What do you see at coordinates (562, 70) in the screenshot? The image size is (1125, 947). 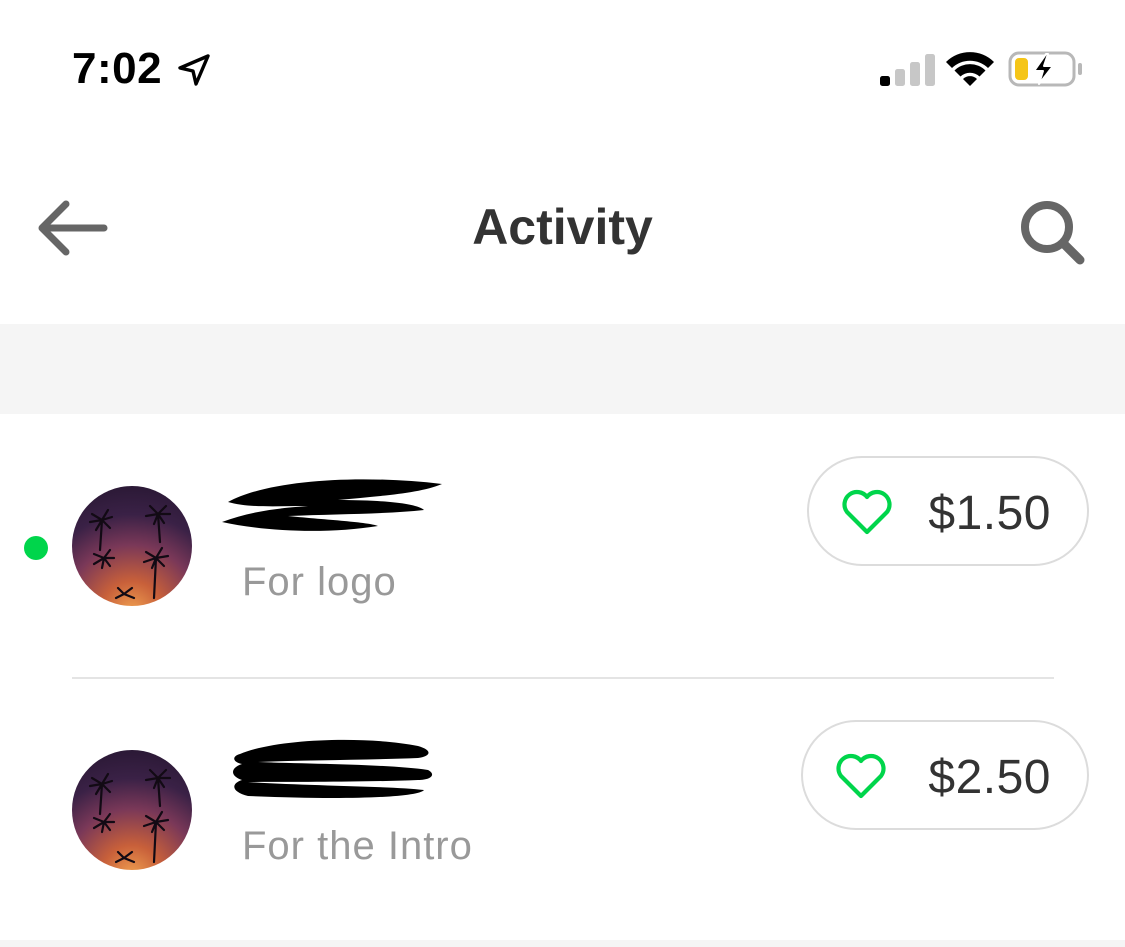 I see `status-bar: 7:02` at bounding box center [562, 70].